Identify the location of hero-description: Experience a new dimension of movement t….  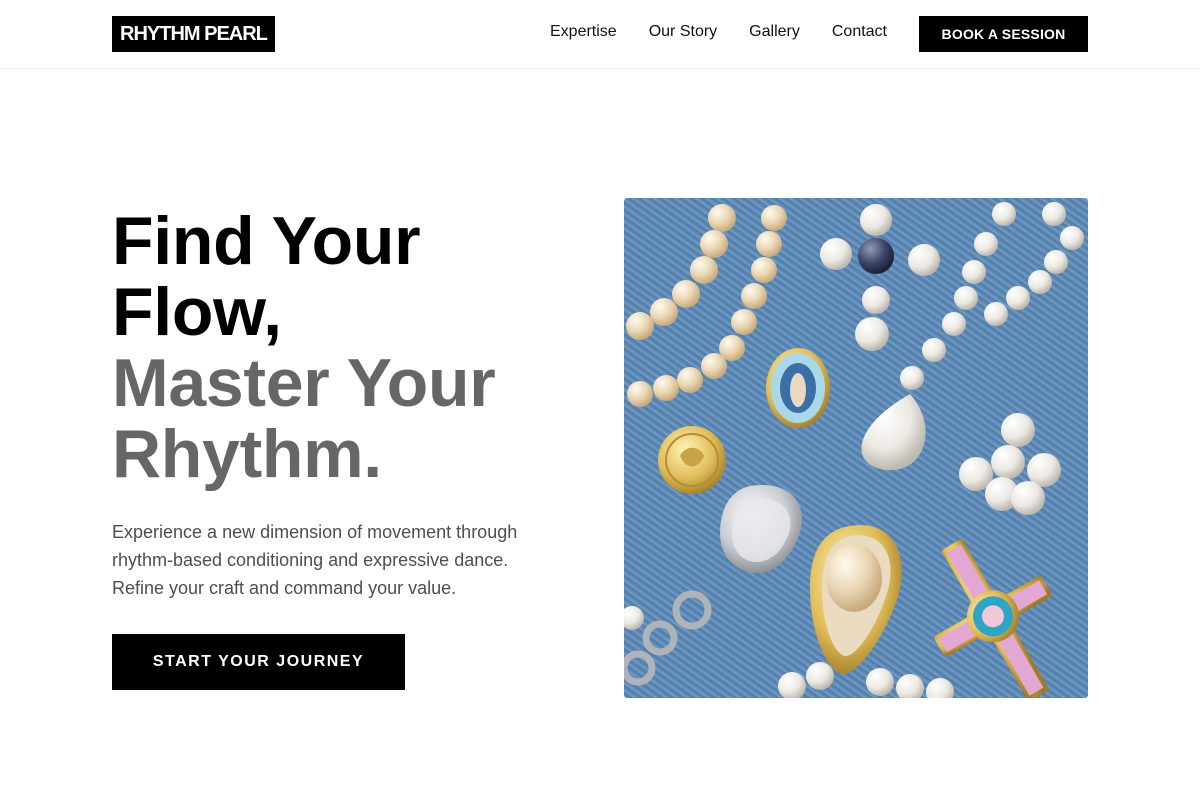
(315, 560).